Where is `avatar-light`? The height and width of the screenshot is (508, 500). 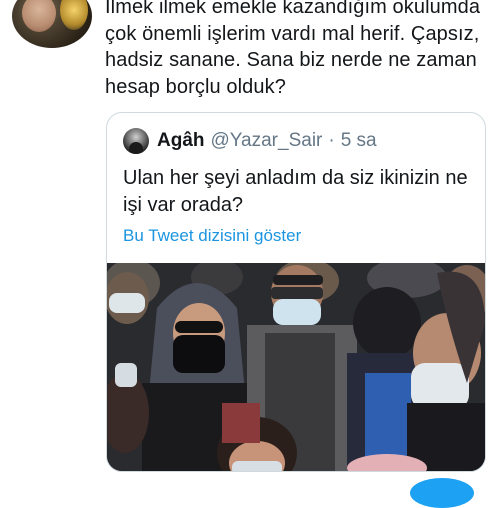 avatar-light is located at coordinates (74, 15).